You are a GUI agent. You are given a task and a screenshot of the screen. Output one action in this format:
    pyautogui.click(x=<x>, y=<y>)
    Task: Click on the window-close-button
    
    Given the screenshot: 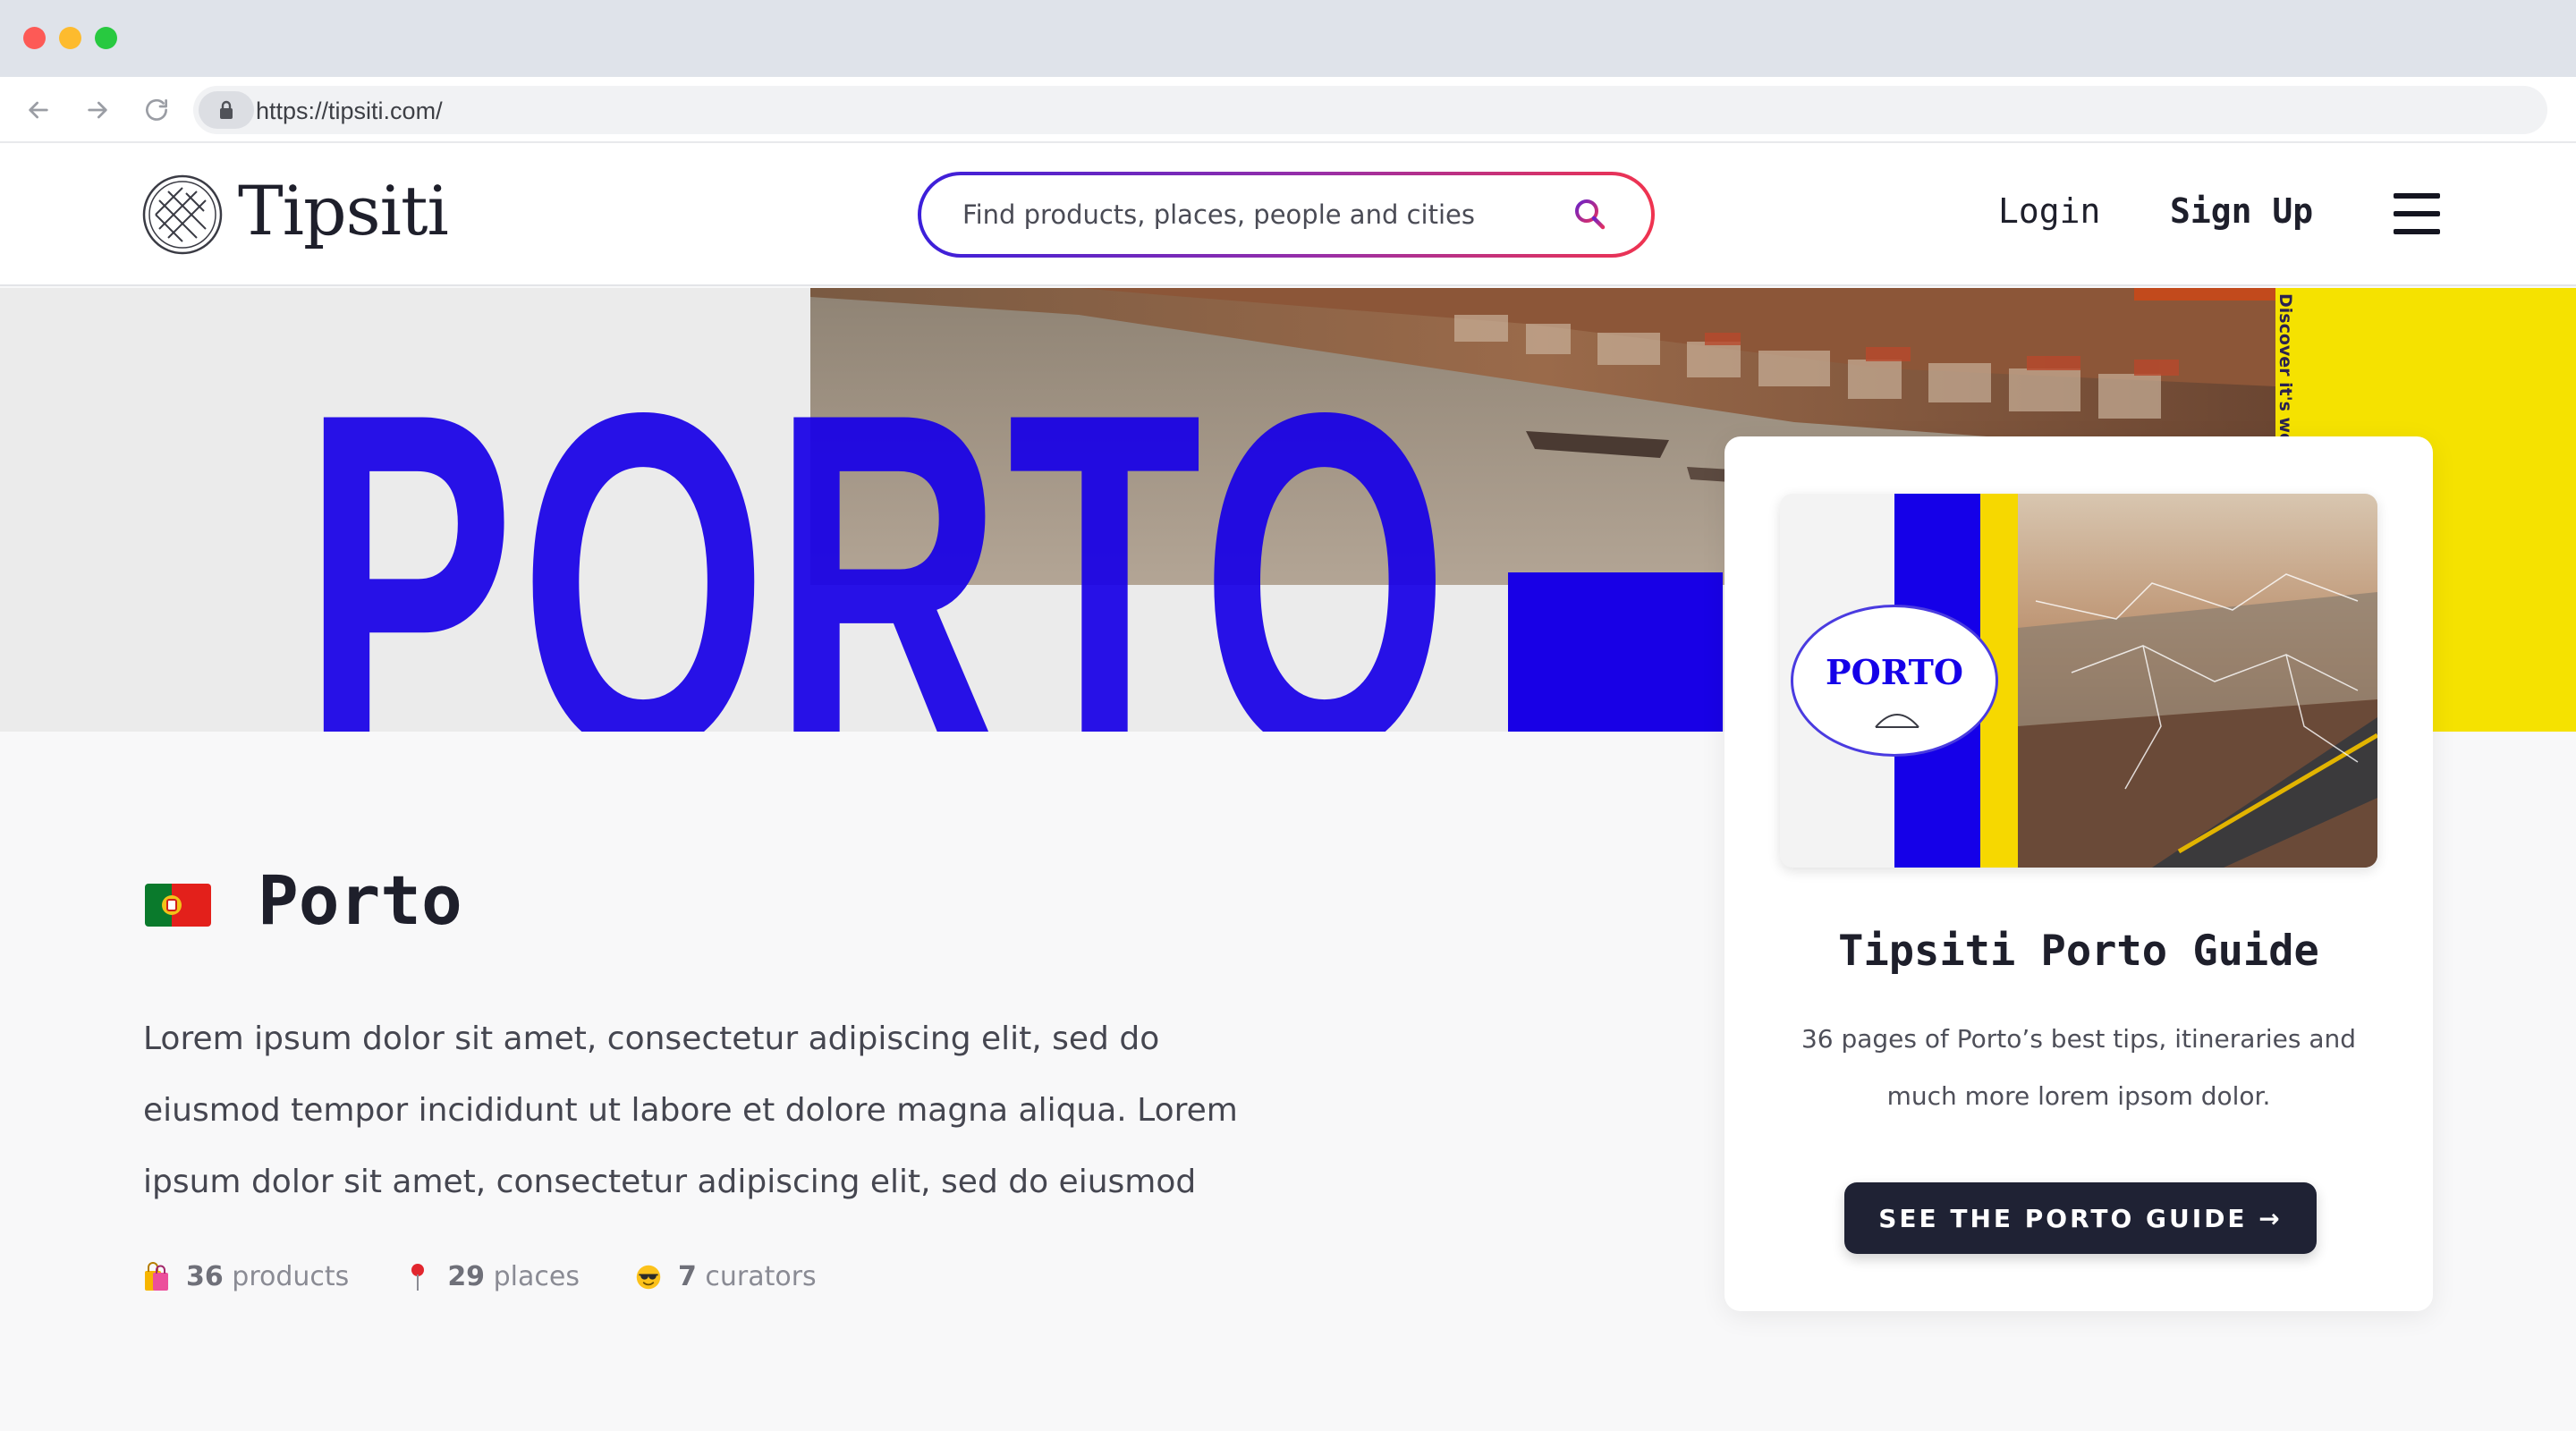 What is the action you would take?
    pyautogui.click(x=34, y=38)
    